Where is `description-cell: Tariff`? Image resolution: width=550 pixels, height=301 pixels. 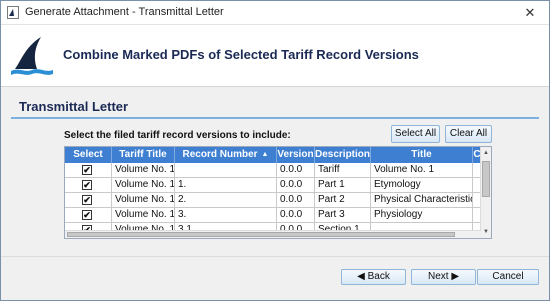 description-cell: Tariff is located at coordinates (343, 170).